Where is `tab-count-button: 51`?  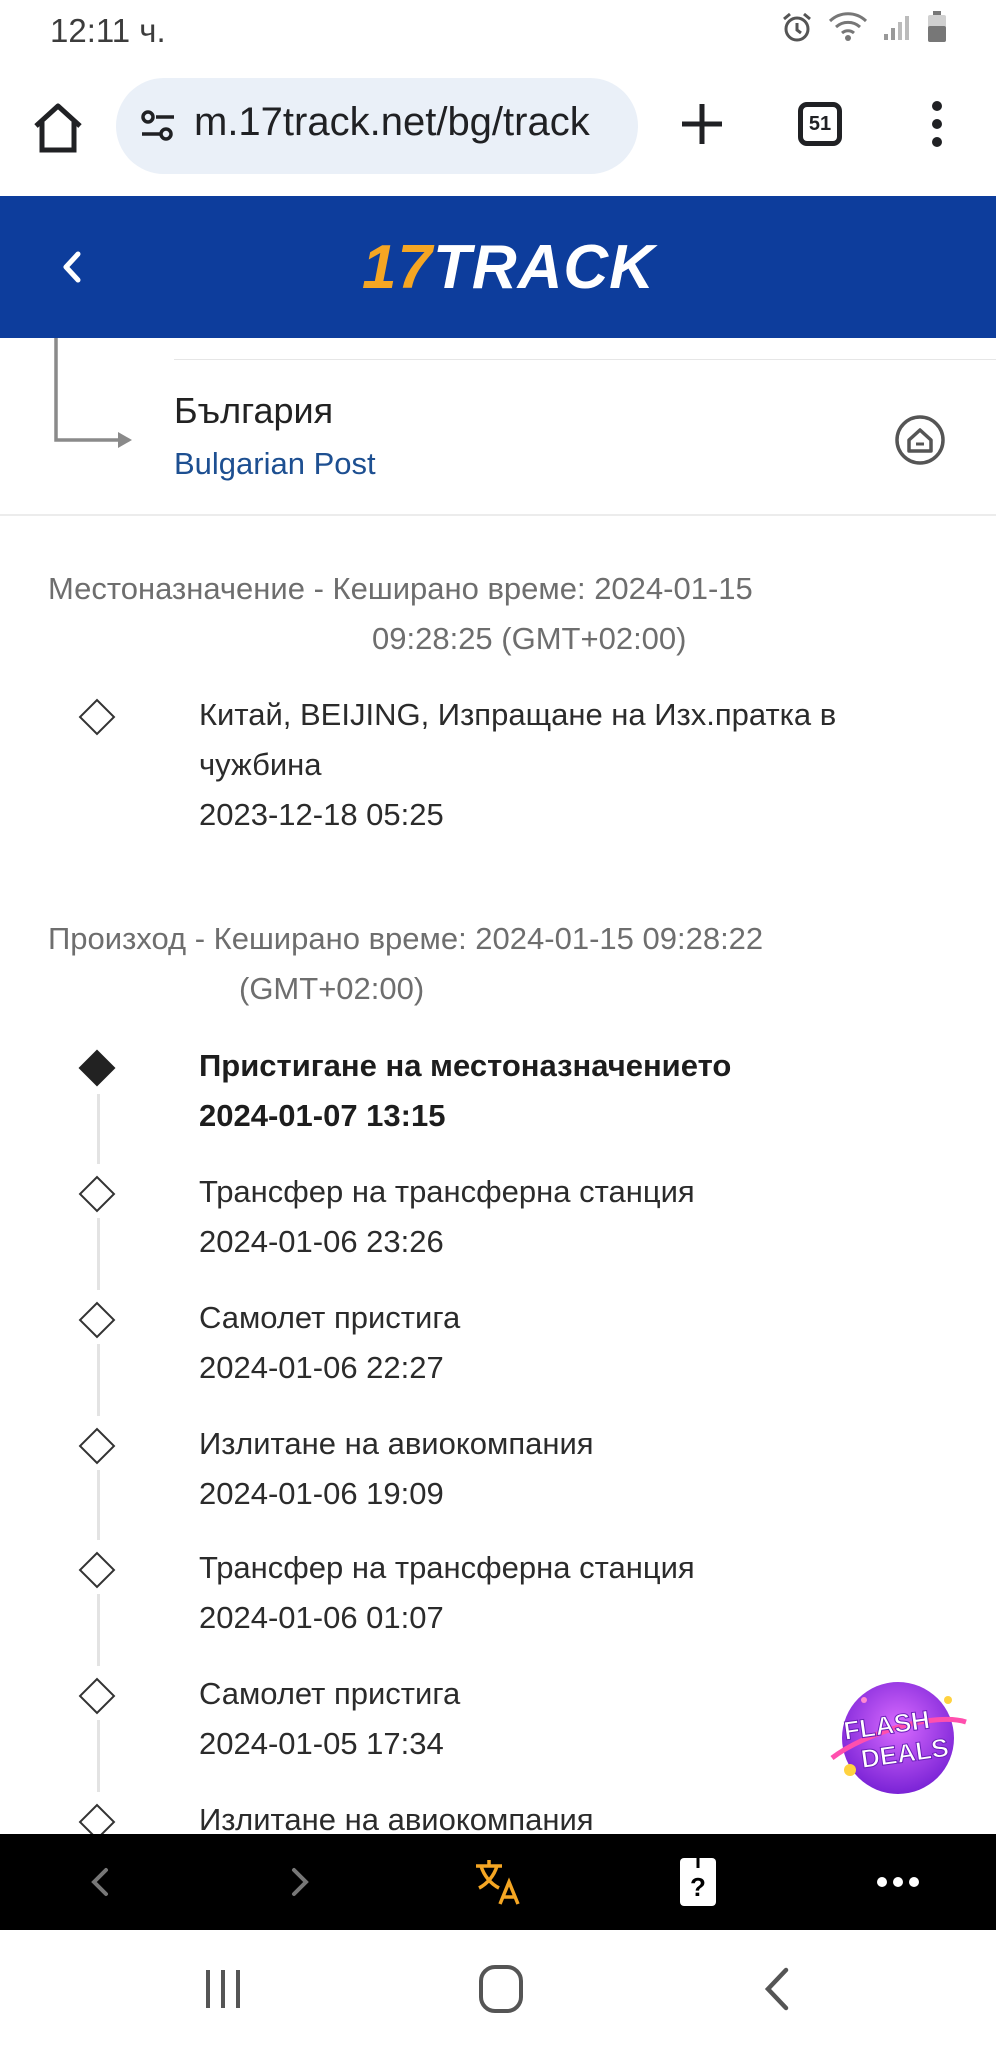 tab-count-button: 51 is located at coordinates (820, 124).